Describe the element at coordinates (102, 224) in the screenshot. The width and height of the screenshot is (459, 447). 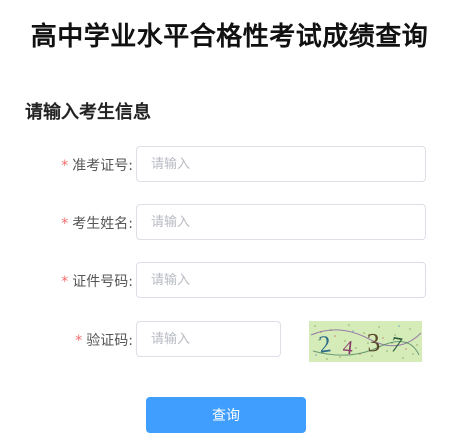
I see `student-name-label-text: 考生姓名:` at that location.